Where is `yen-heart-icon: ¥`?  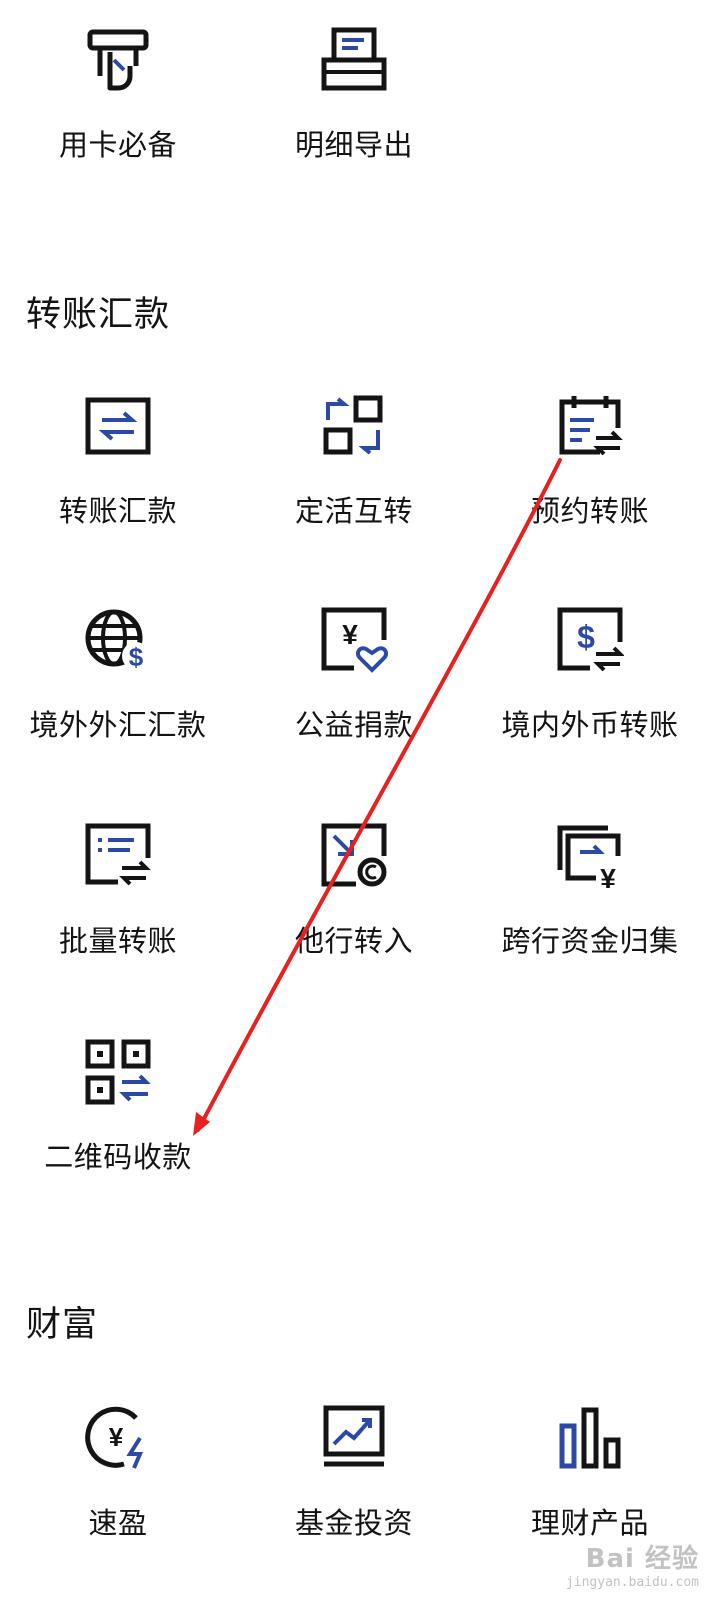 yen-heart-icon: ¥ is located at coordinates (354, 640).